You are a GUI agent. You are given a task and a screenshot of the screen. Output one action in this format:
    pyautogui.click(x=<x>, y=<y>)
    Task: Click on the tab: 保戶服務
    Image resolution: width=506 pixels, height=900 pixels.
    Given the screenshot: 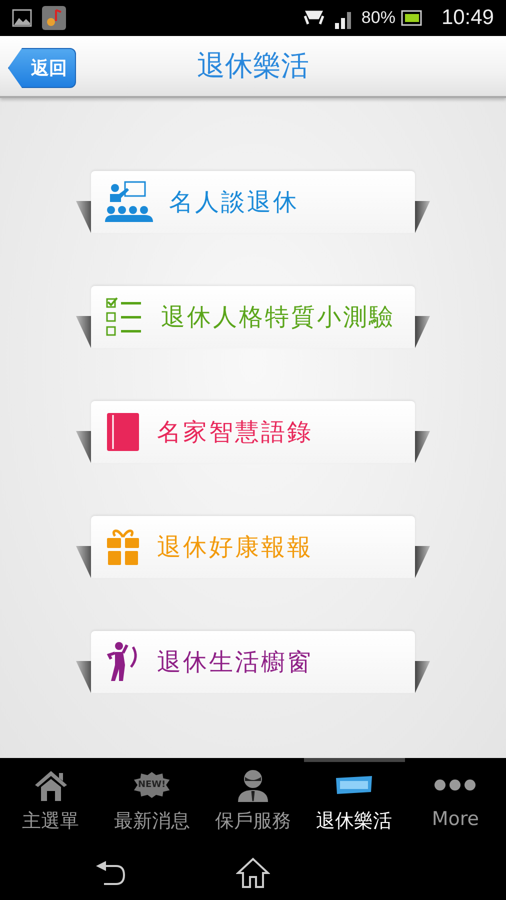 What is the action you would take?
    pyautogui.click(x=253, y=801)
    